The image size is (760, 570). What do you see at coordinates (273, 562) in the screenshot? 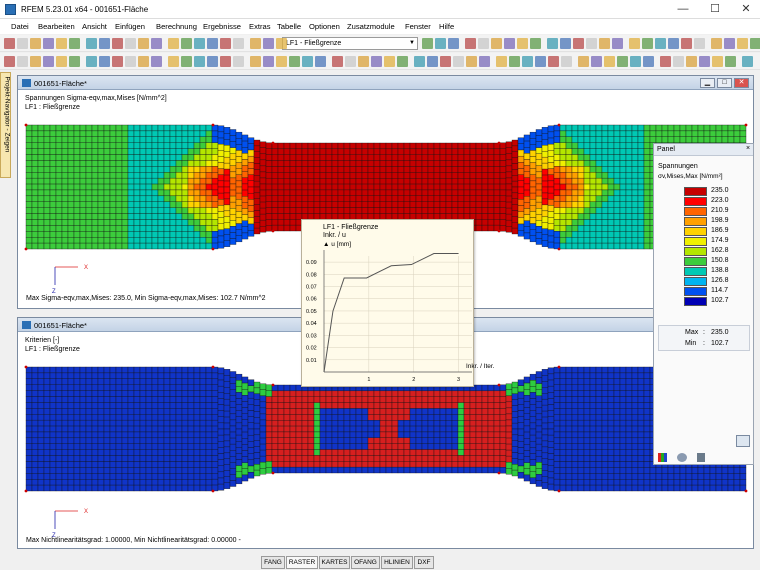
I see `status-fang: FANG` at bounding box center [273, 562].